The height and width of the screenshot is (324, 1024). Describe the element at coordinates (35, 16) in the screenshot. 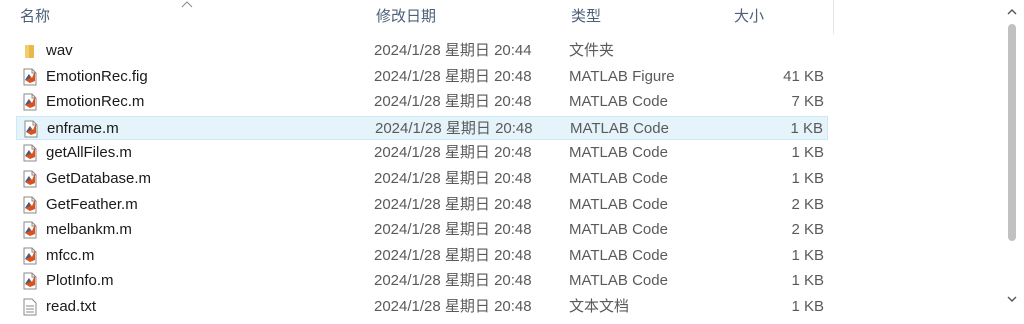

I see `column-header-name-label: 名称` at that location.